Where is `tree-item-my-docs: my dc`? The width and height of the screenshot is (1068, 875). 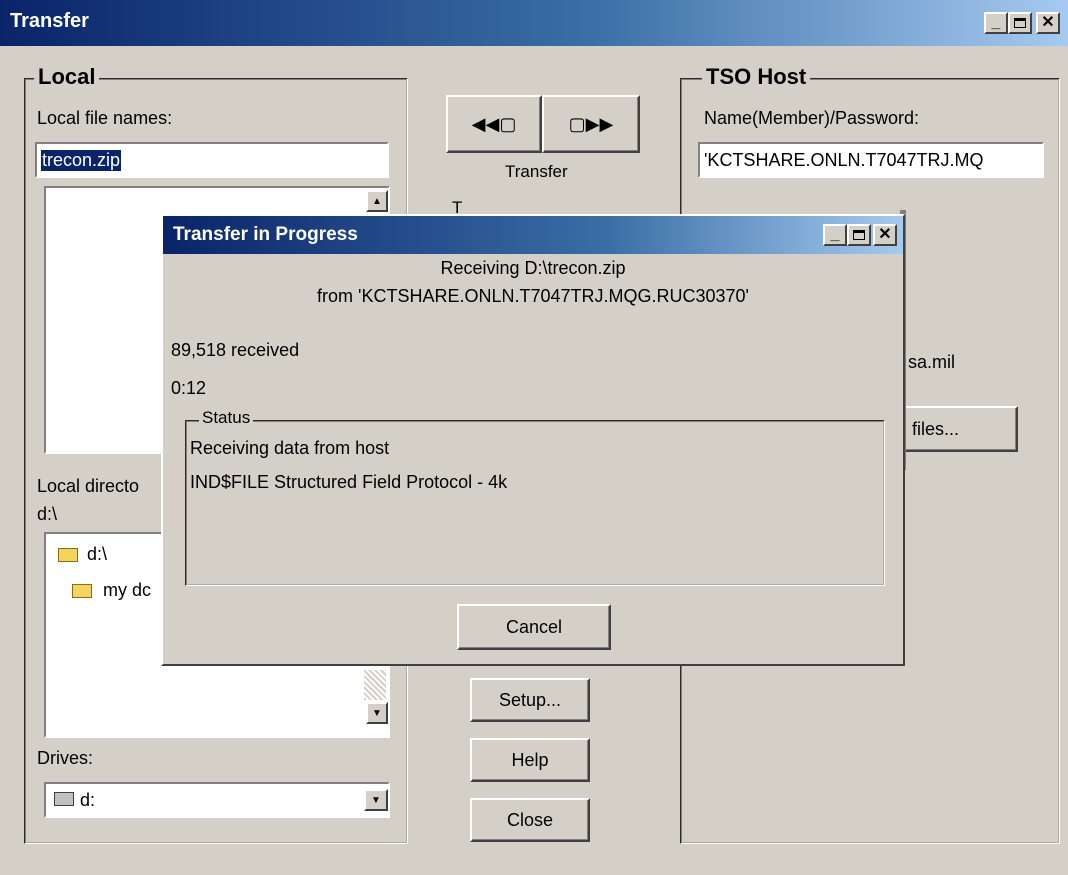
tree-item-my-docs: my dc is located at coordinates (111, 590).